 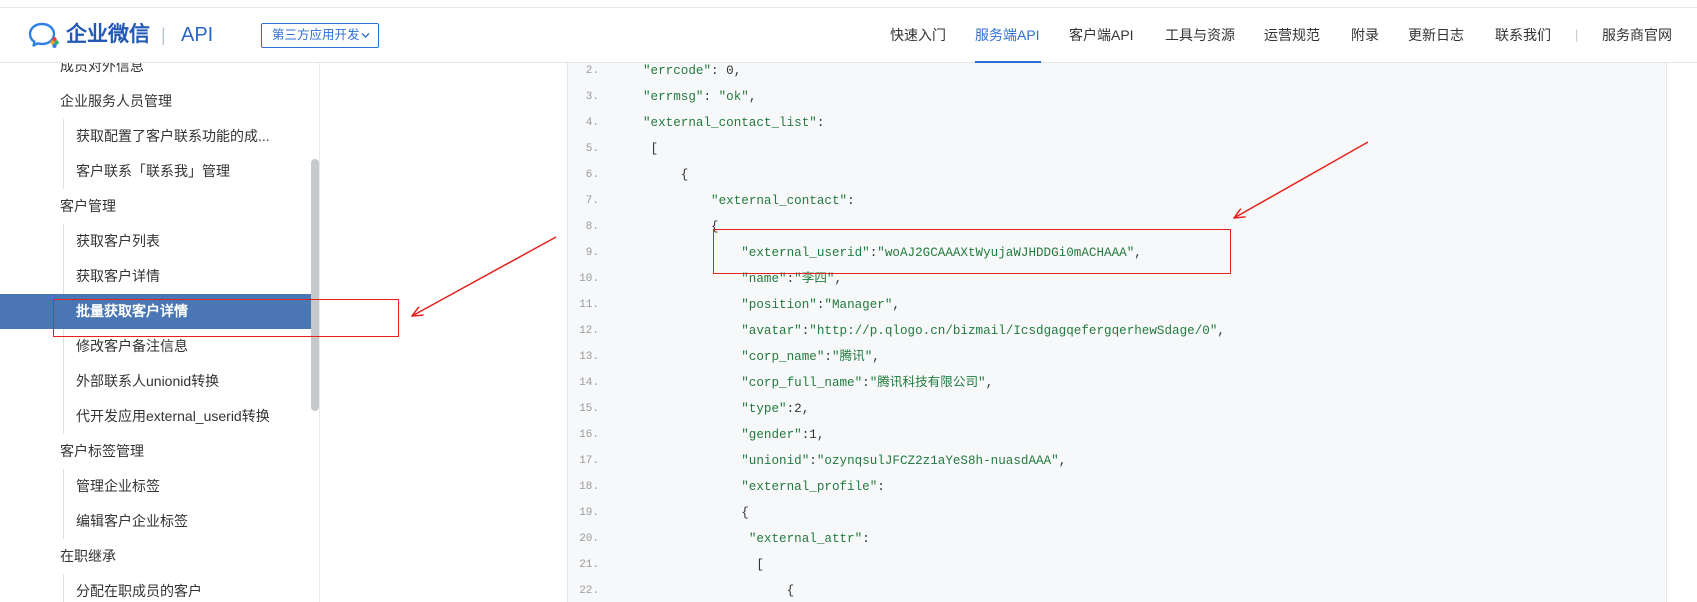 I want to click on code-string-token: "errcode", so click(x=677, y=71).